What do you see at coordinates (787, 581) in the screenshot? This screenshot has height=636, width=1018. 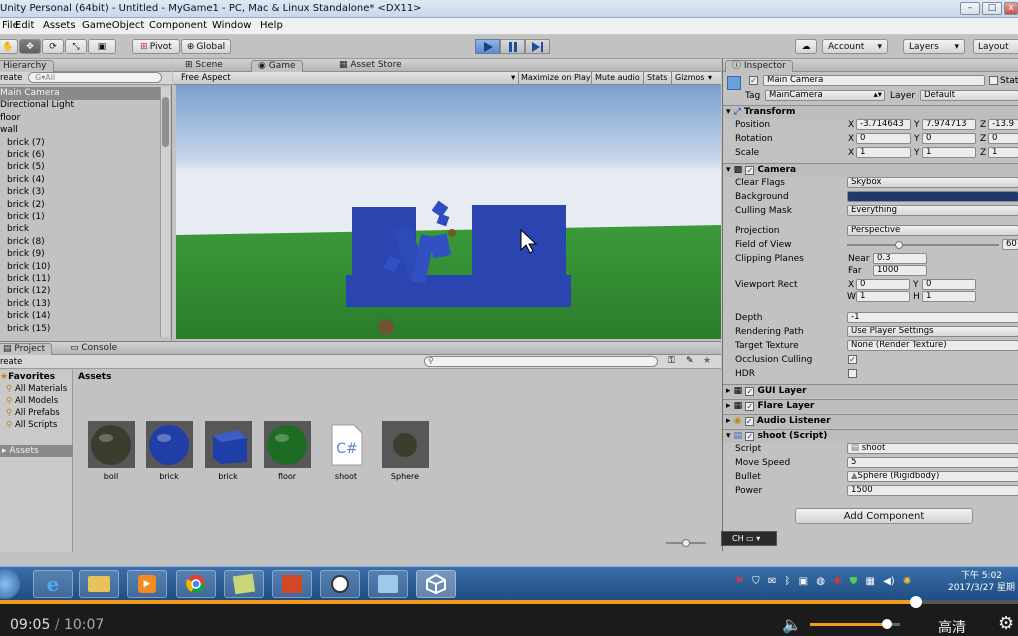 I see `bluetooth-icon: ᛒ` at bounding box center [787, 581].